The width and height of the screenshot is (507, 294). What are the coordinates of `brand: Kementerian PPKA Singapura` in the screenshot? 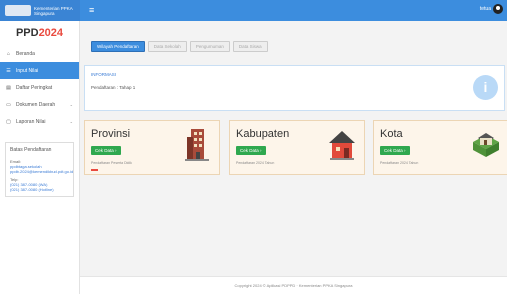 It's located at (40, 10).